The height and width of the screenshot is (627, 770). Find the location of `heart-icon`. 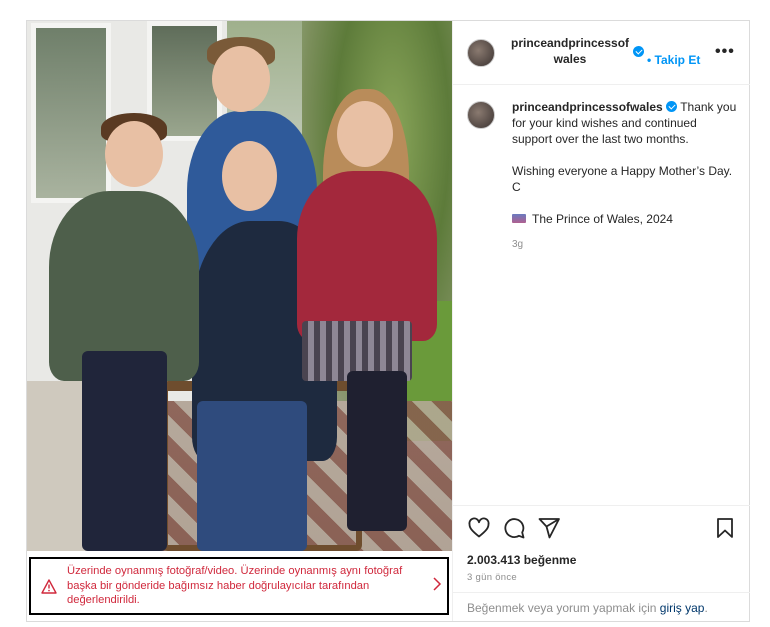

heart-icon is located at coordinates (479, 528).